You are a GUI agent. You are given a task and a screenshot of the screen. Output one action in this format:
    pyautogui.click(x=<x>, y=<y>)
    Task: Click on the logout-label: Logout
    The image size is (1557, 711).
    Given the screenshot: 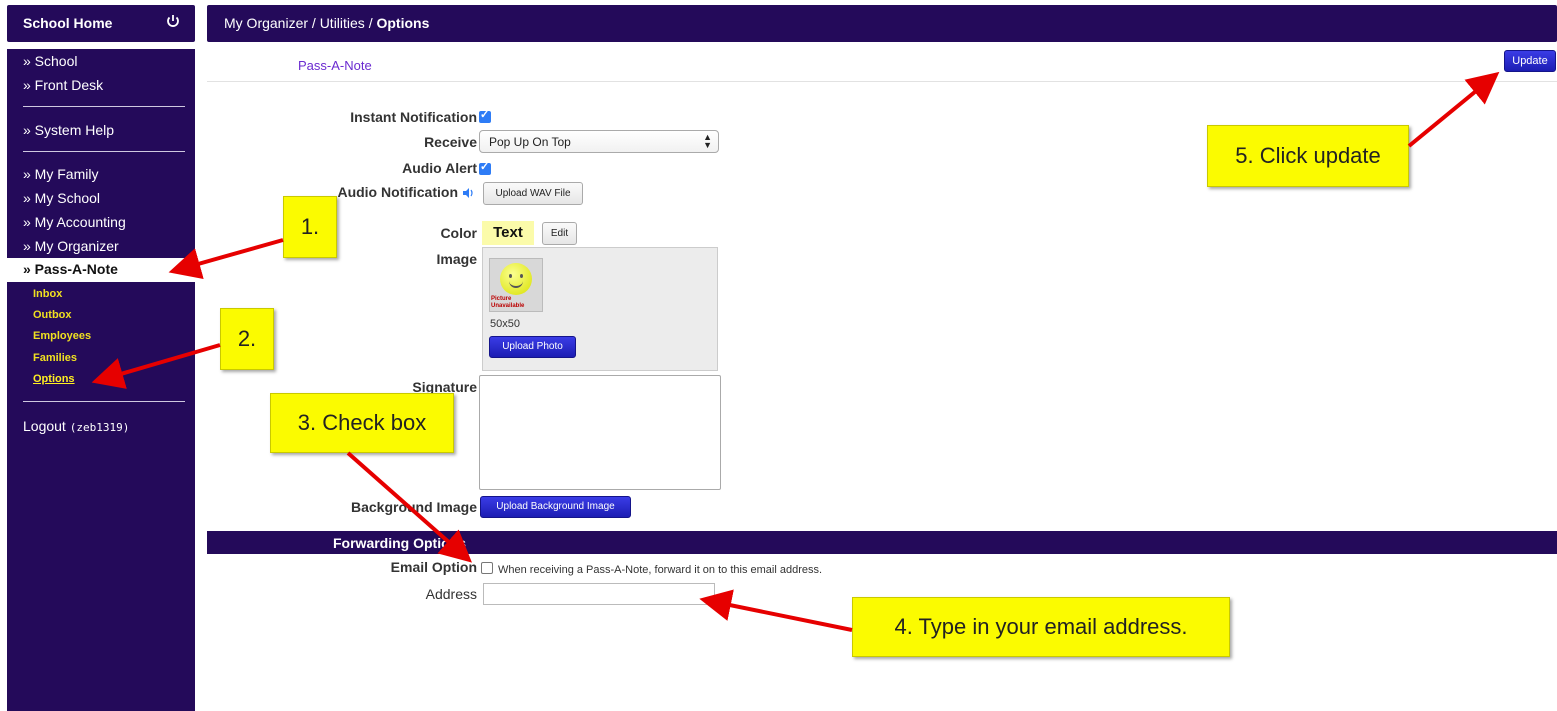 What is the action you would take?
    pyautogui.click(x=44, y=426)
    